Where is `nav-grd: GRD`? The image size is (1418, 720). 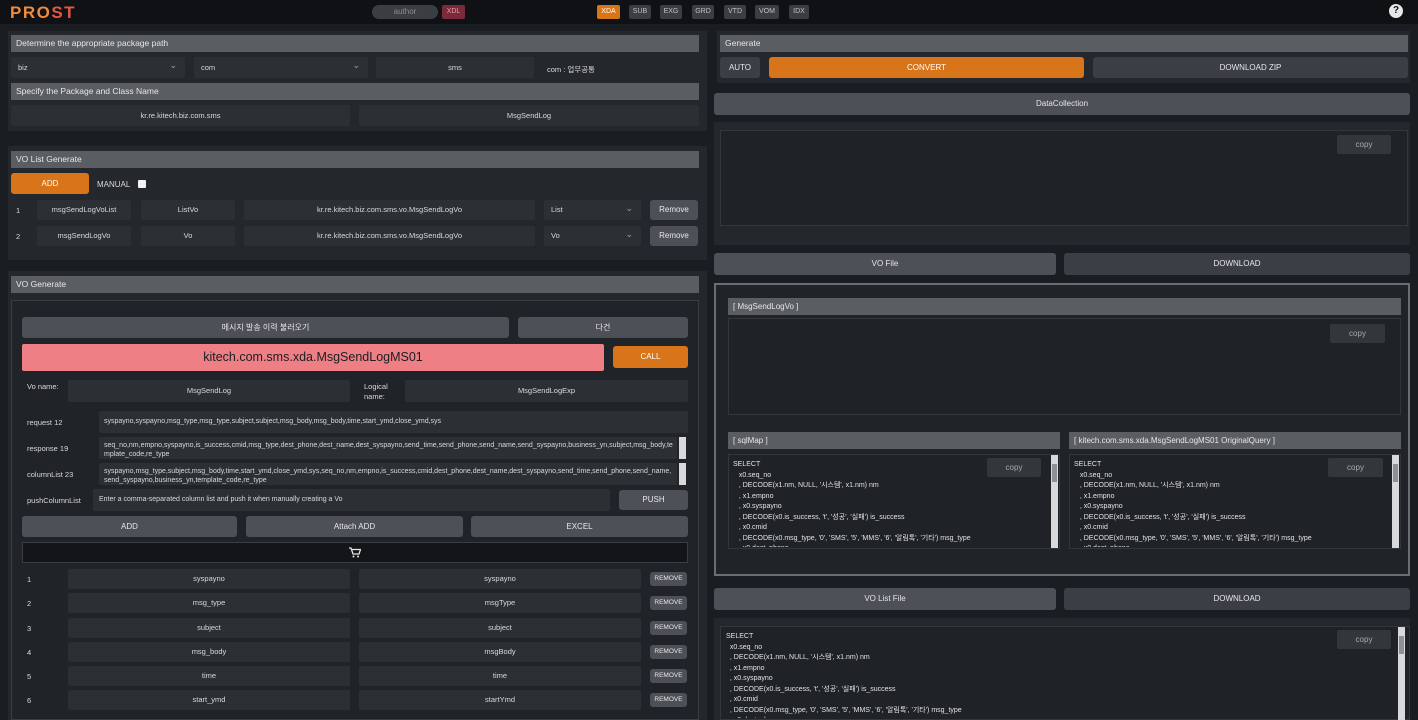 nav-grd: GRD is located at coordinates (703, 12).